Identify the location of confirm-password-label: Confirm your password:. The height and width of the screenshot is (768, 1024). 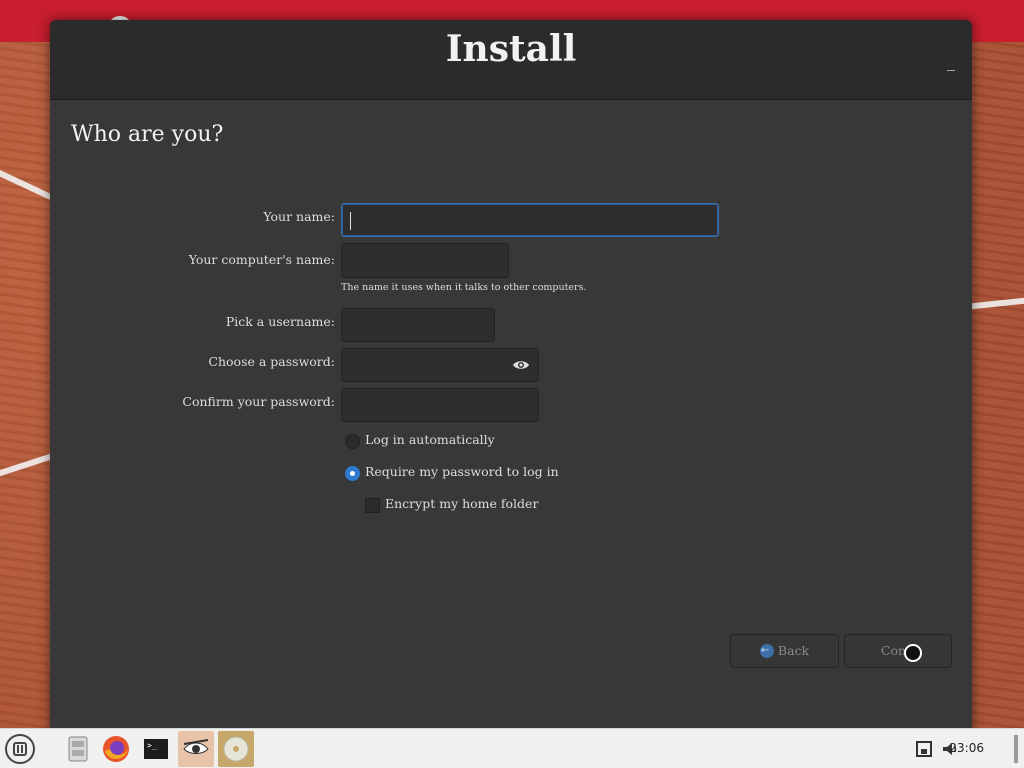
(258, 401).